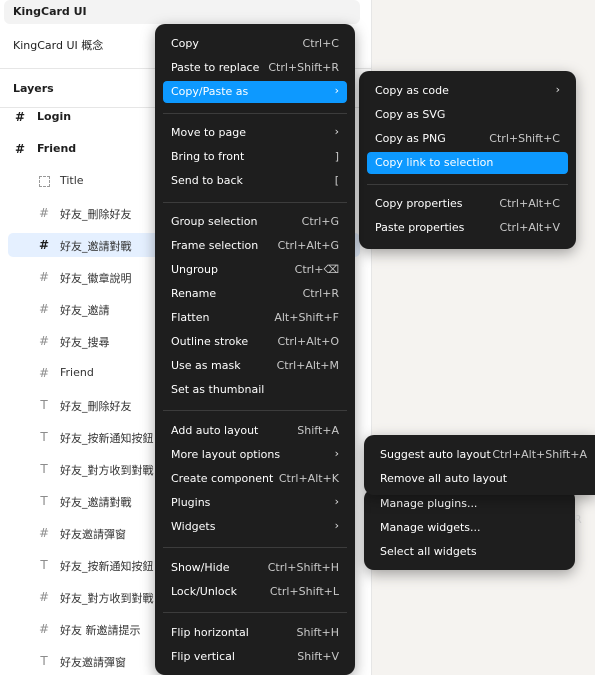 The height and width of the screenshot is (675, 595). What do you see at coordinates (479, 479) in the screenshot?
I see `menu-item-remove-all-auto-layout: Remove all auto layout` at bounding box center [479, 479].